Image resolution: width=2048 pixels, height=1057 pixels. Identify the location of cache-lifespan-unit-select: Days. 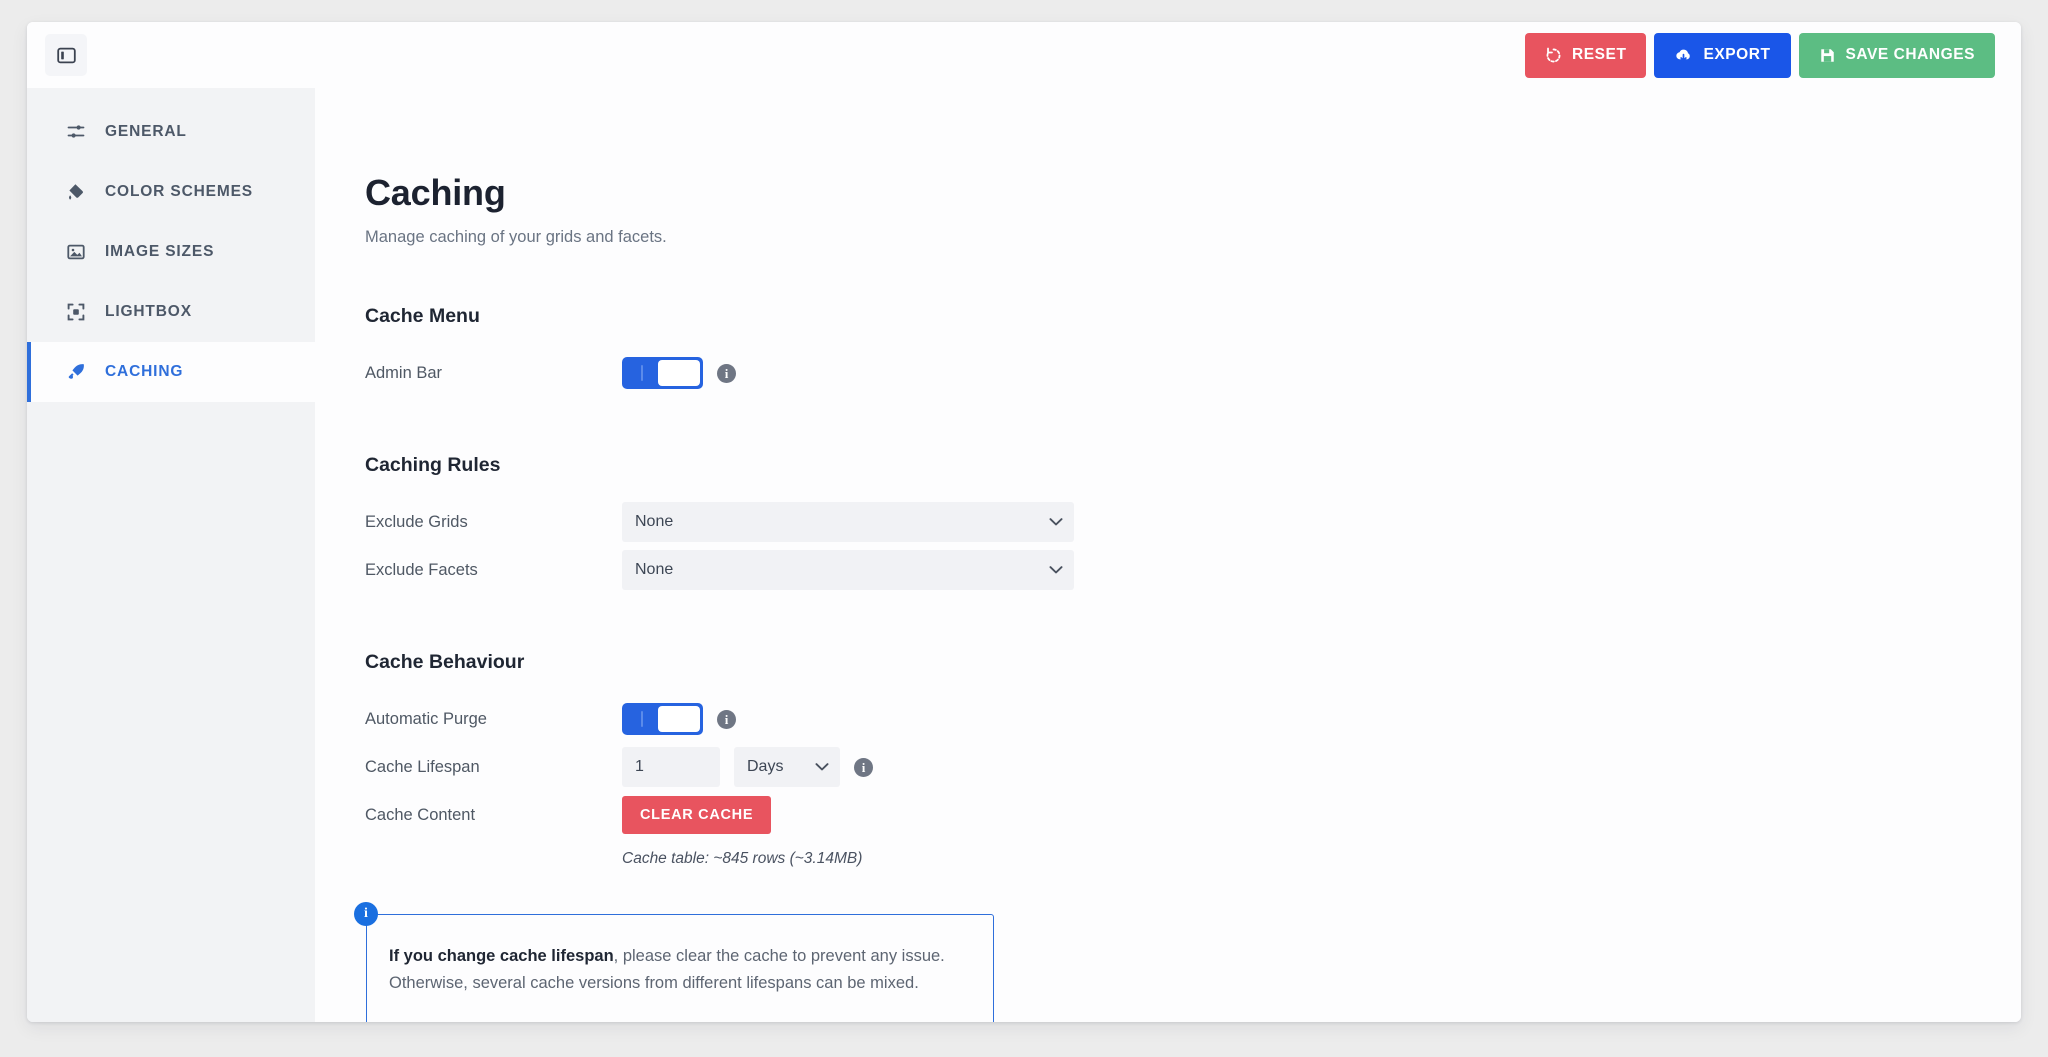
(787, 767).